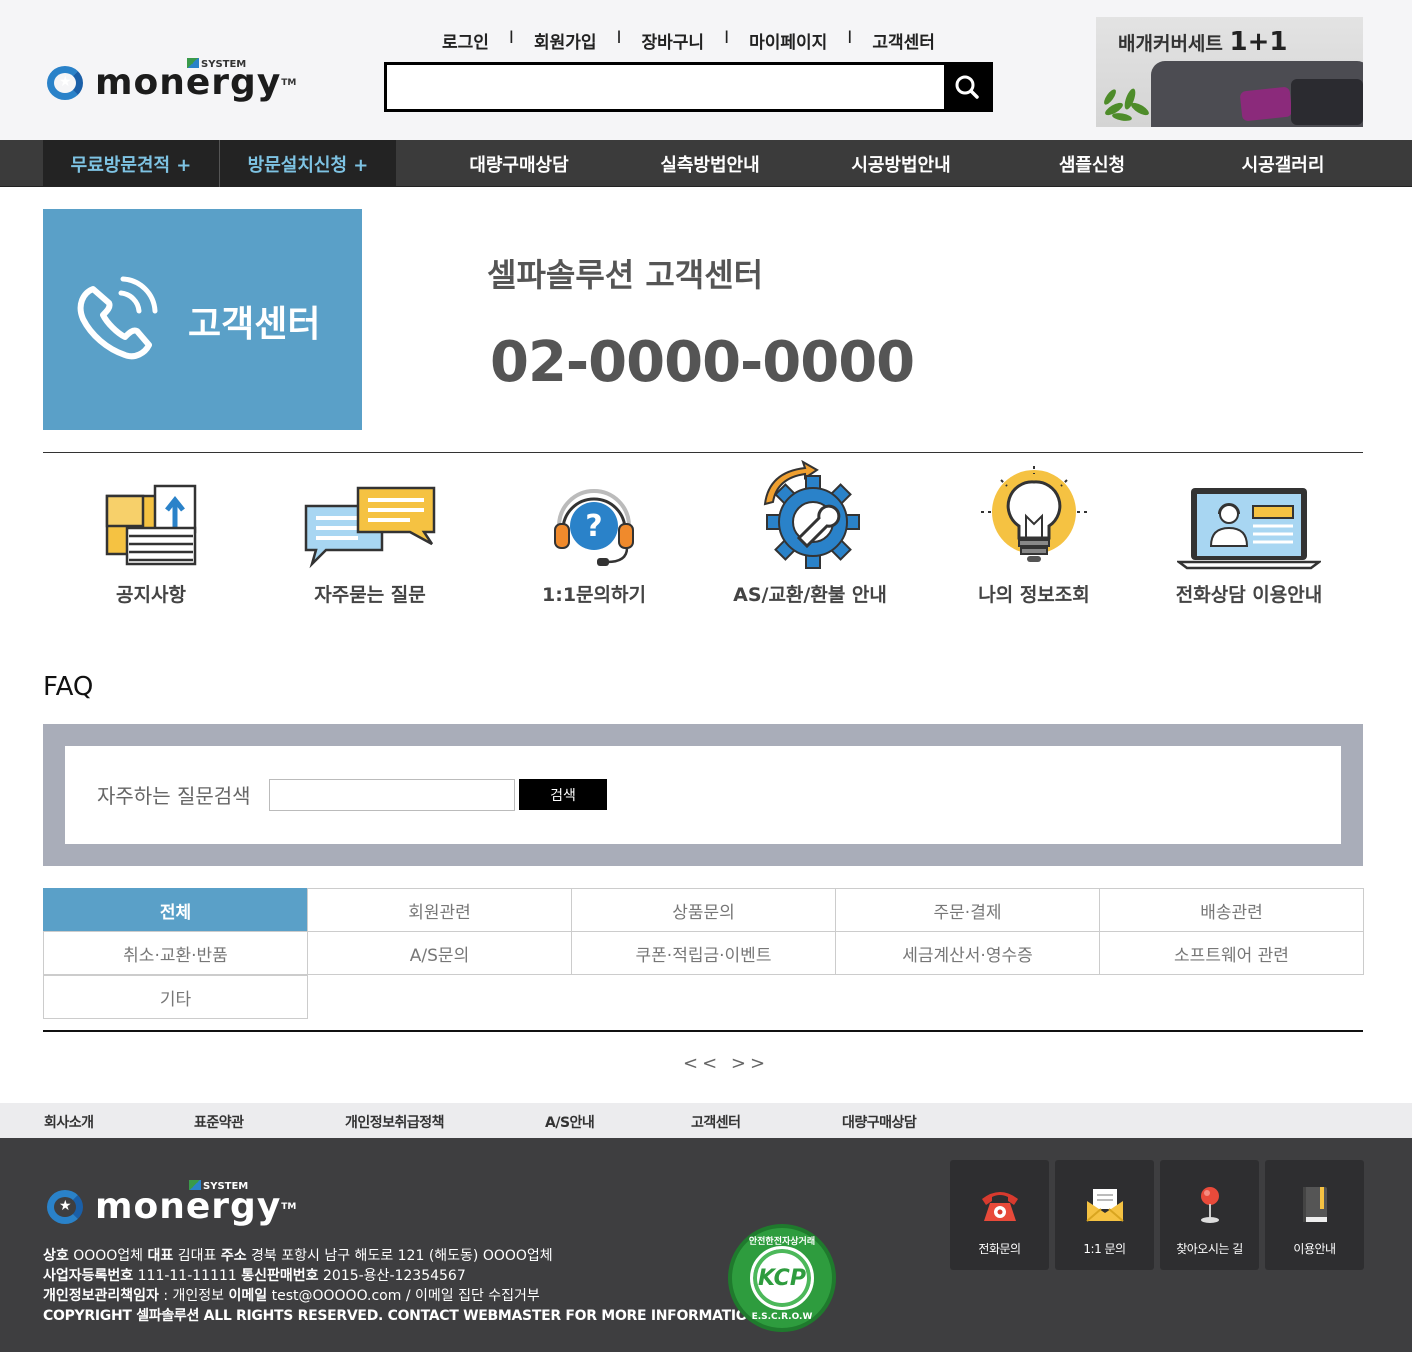 This screenshot has width=1412, height=1352. What do you see at coordinates (188, 1206) in the screenshot?
I see `logo-text: monergy` at bounding box center [188, 1206].